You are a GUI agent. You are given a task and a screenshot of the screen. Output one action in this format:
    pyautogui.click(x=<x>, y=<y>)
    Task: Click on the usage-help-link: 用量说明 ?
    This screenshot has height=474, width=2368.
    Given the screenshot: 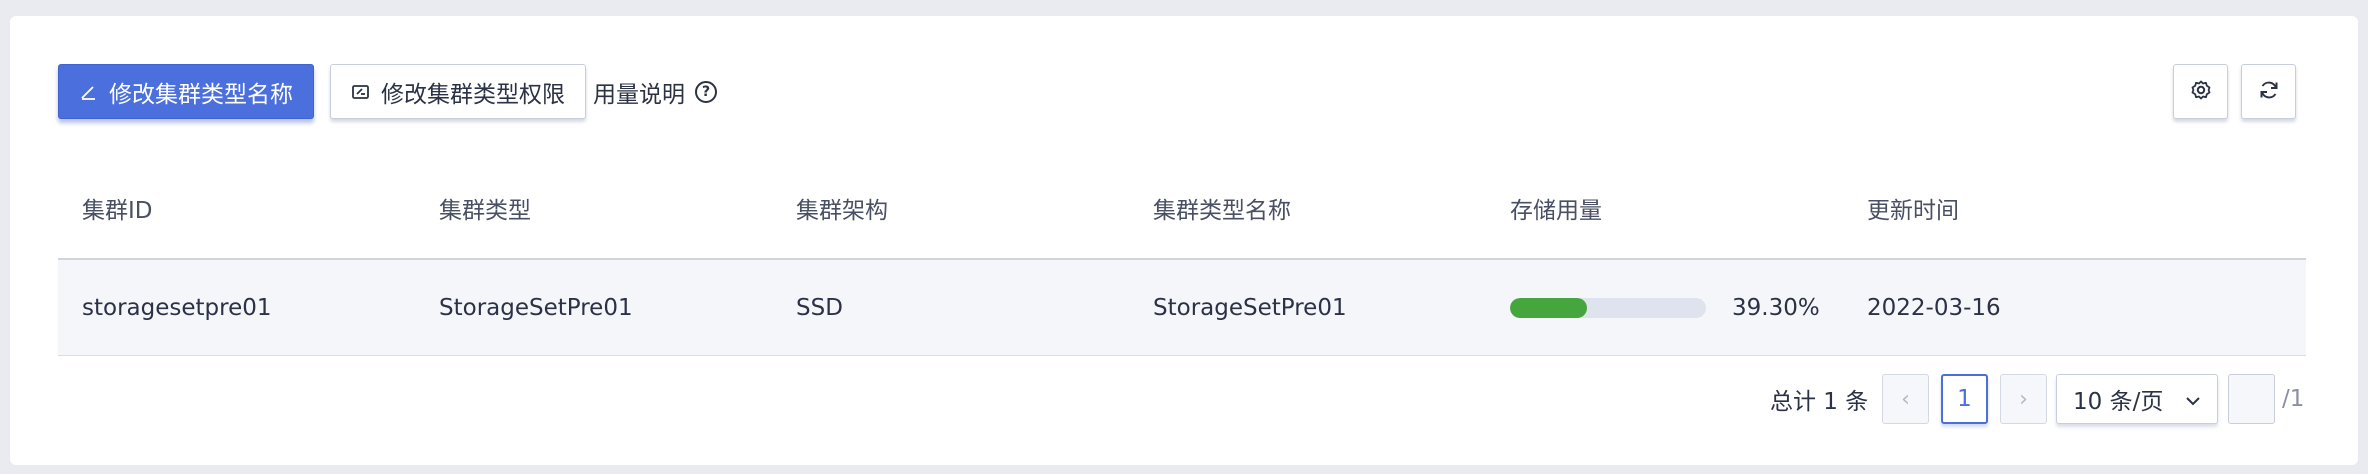 What is the action you would take?
    pyautogui.click(x=655, y=91)
    